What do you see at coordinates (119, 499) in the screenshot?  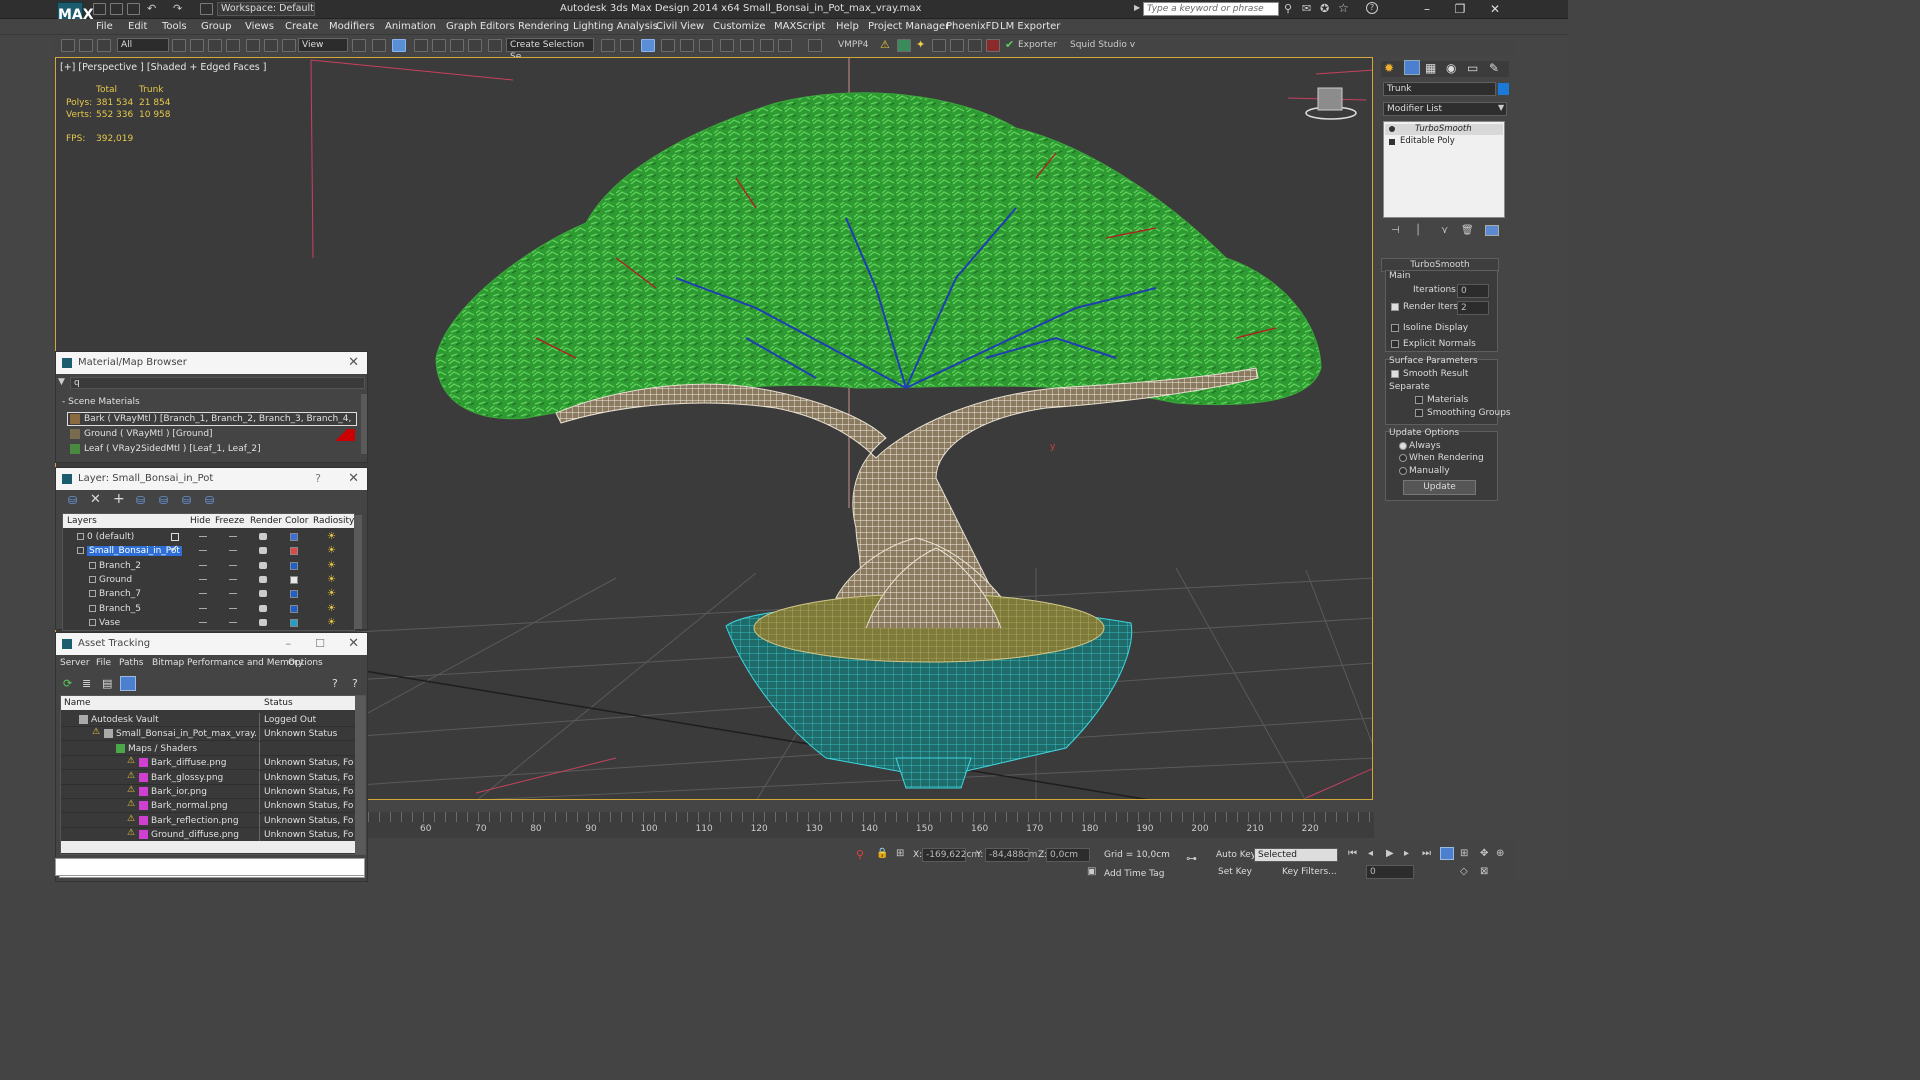 I see `add-to-layer-icon: +` at bounding box center [119, 499].